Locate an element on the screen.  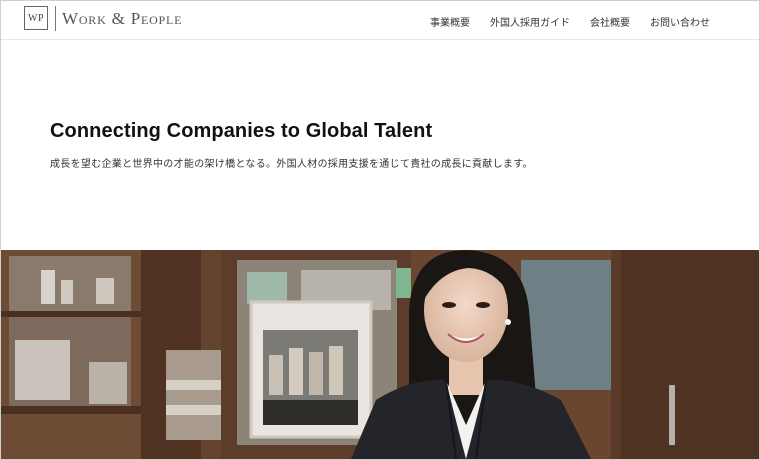
nav-item-contact: お問い合わせ is located at coordinates (680, 21).